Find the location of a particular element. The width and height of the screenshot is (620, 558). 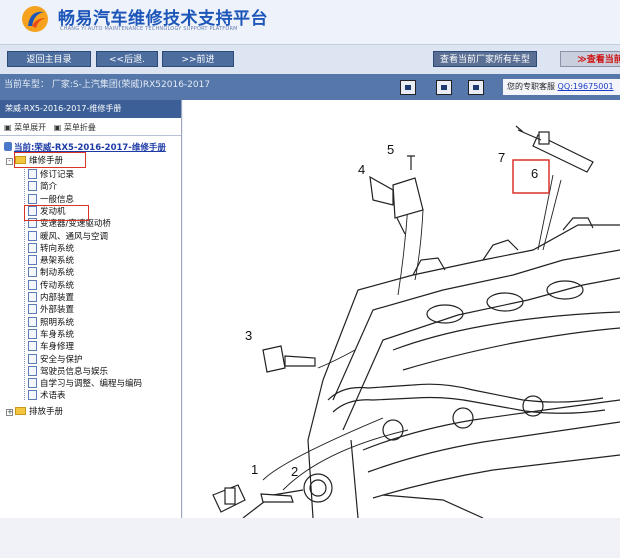

sidebar-header: 荣威-RX5-2016-2017-维修手册 is located at coordinates (90, 109).